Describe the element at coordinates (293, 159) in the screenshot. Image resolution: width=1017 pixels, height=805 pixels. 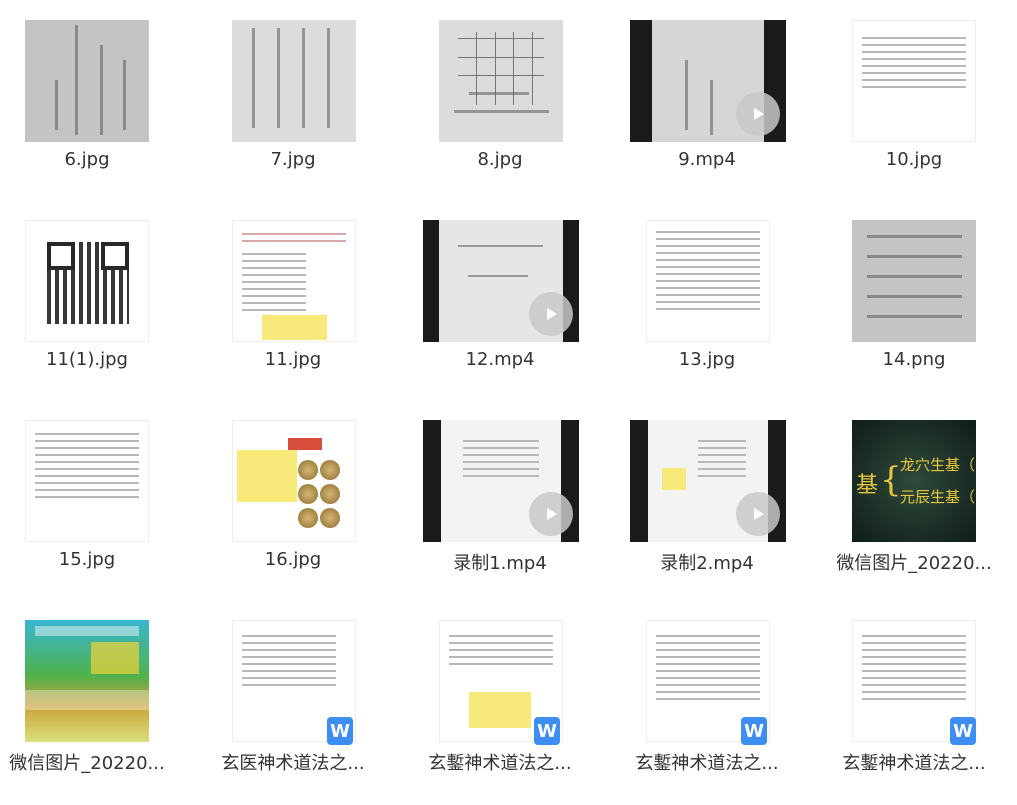
I see `file-name: 7.jpg` at that location.